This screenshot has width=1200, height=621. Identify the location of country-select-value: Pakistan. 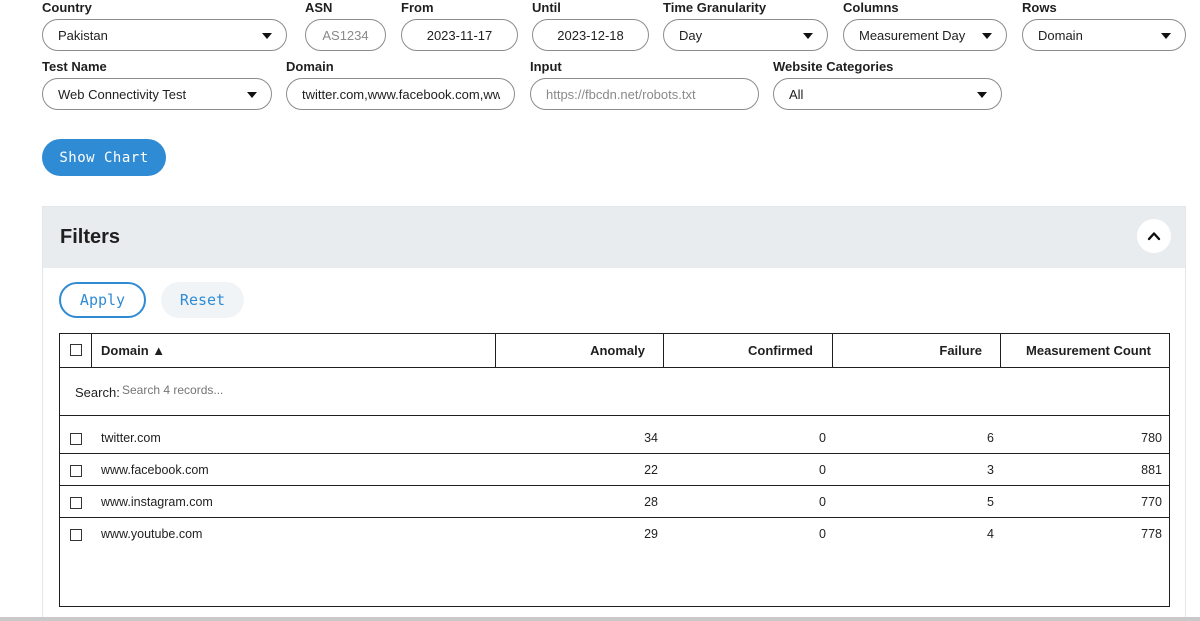
(83, 35).